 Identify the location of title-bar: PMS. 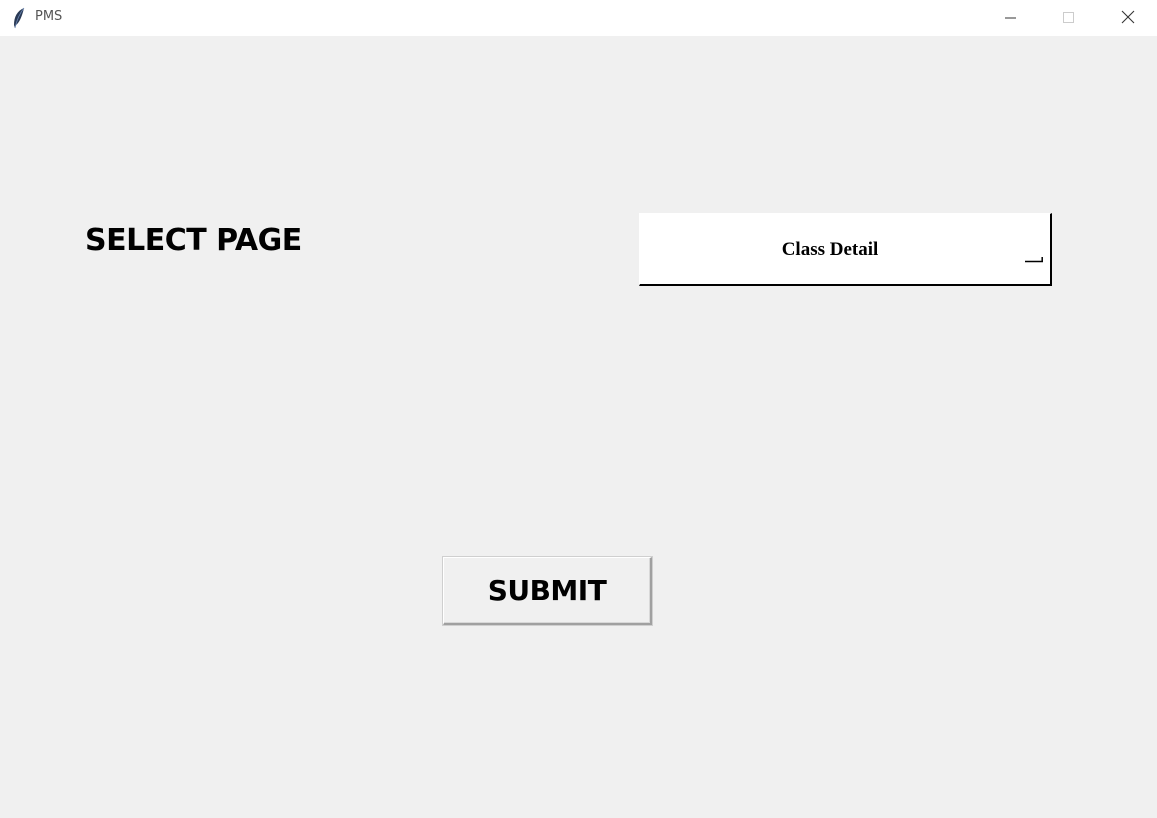
(578, 18).